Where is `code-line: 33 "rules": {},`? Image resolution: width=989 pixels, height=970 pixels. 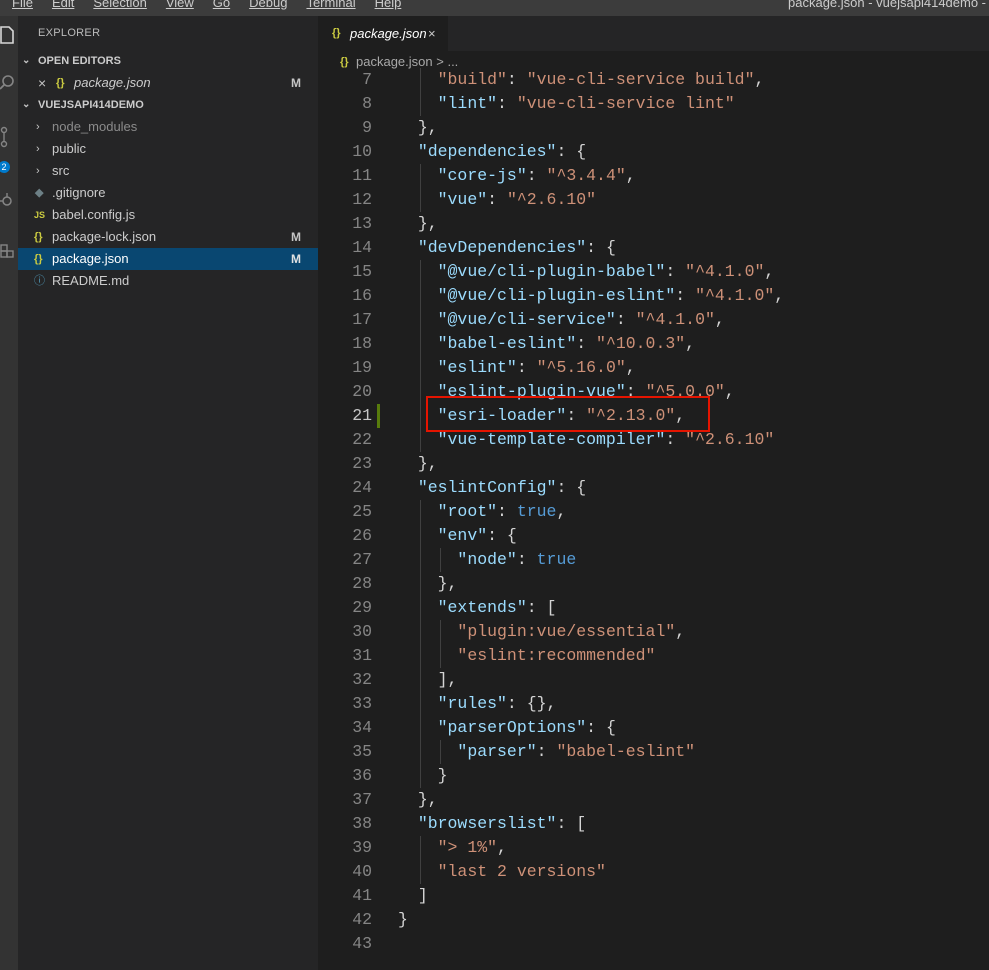 code-line: 33 "rules": {}, is located at coordinates (653, 704).